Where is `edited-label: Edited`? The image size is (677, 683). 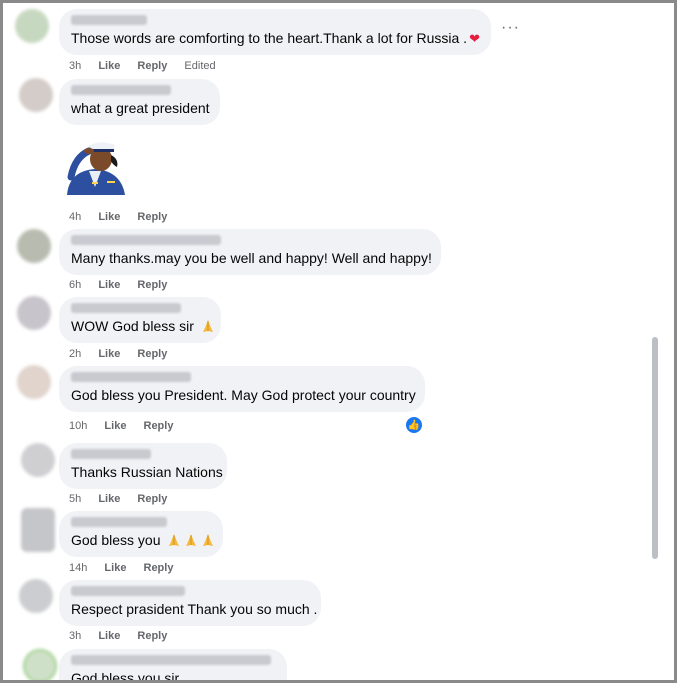 edited-label: Edited is located at coordinates (200, 66).